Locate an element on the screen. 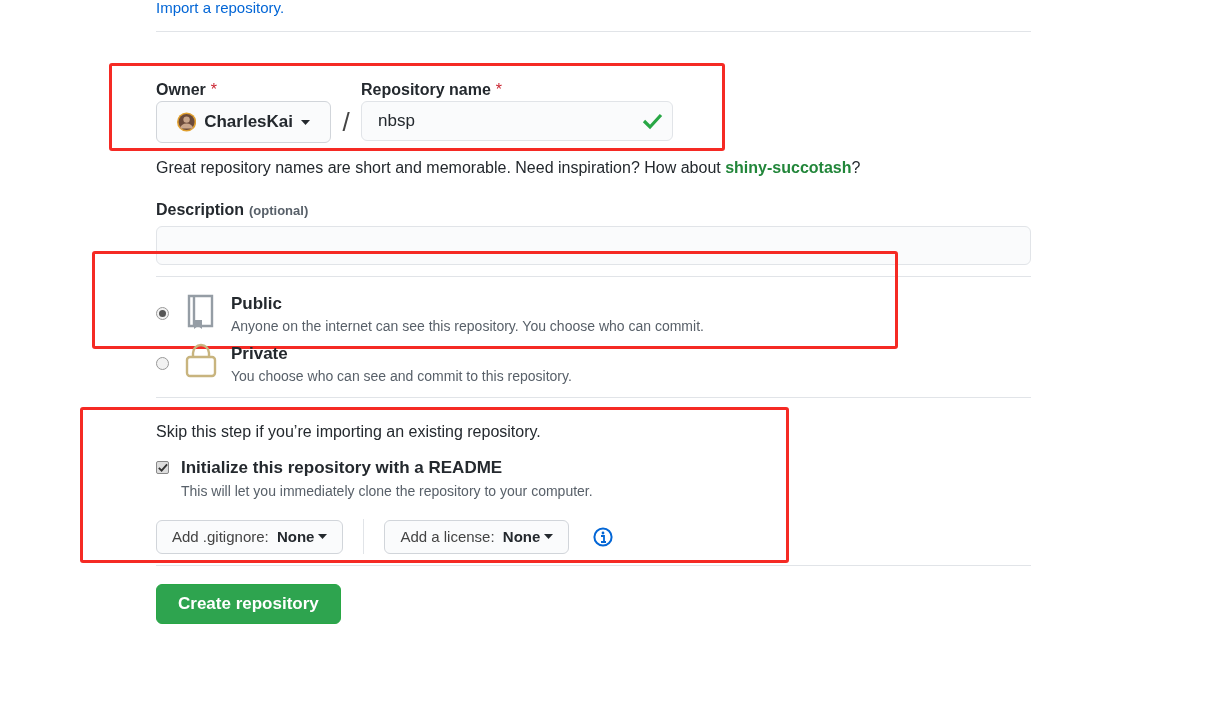  info-icon is located at coordinates (603, 536).